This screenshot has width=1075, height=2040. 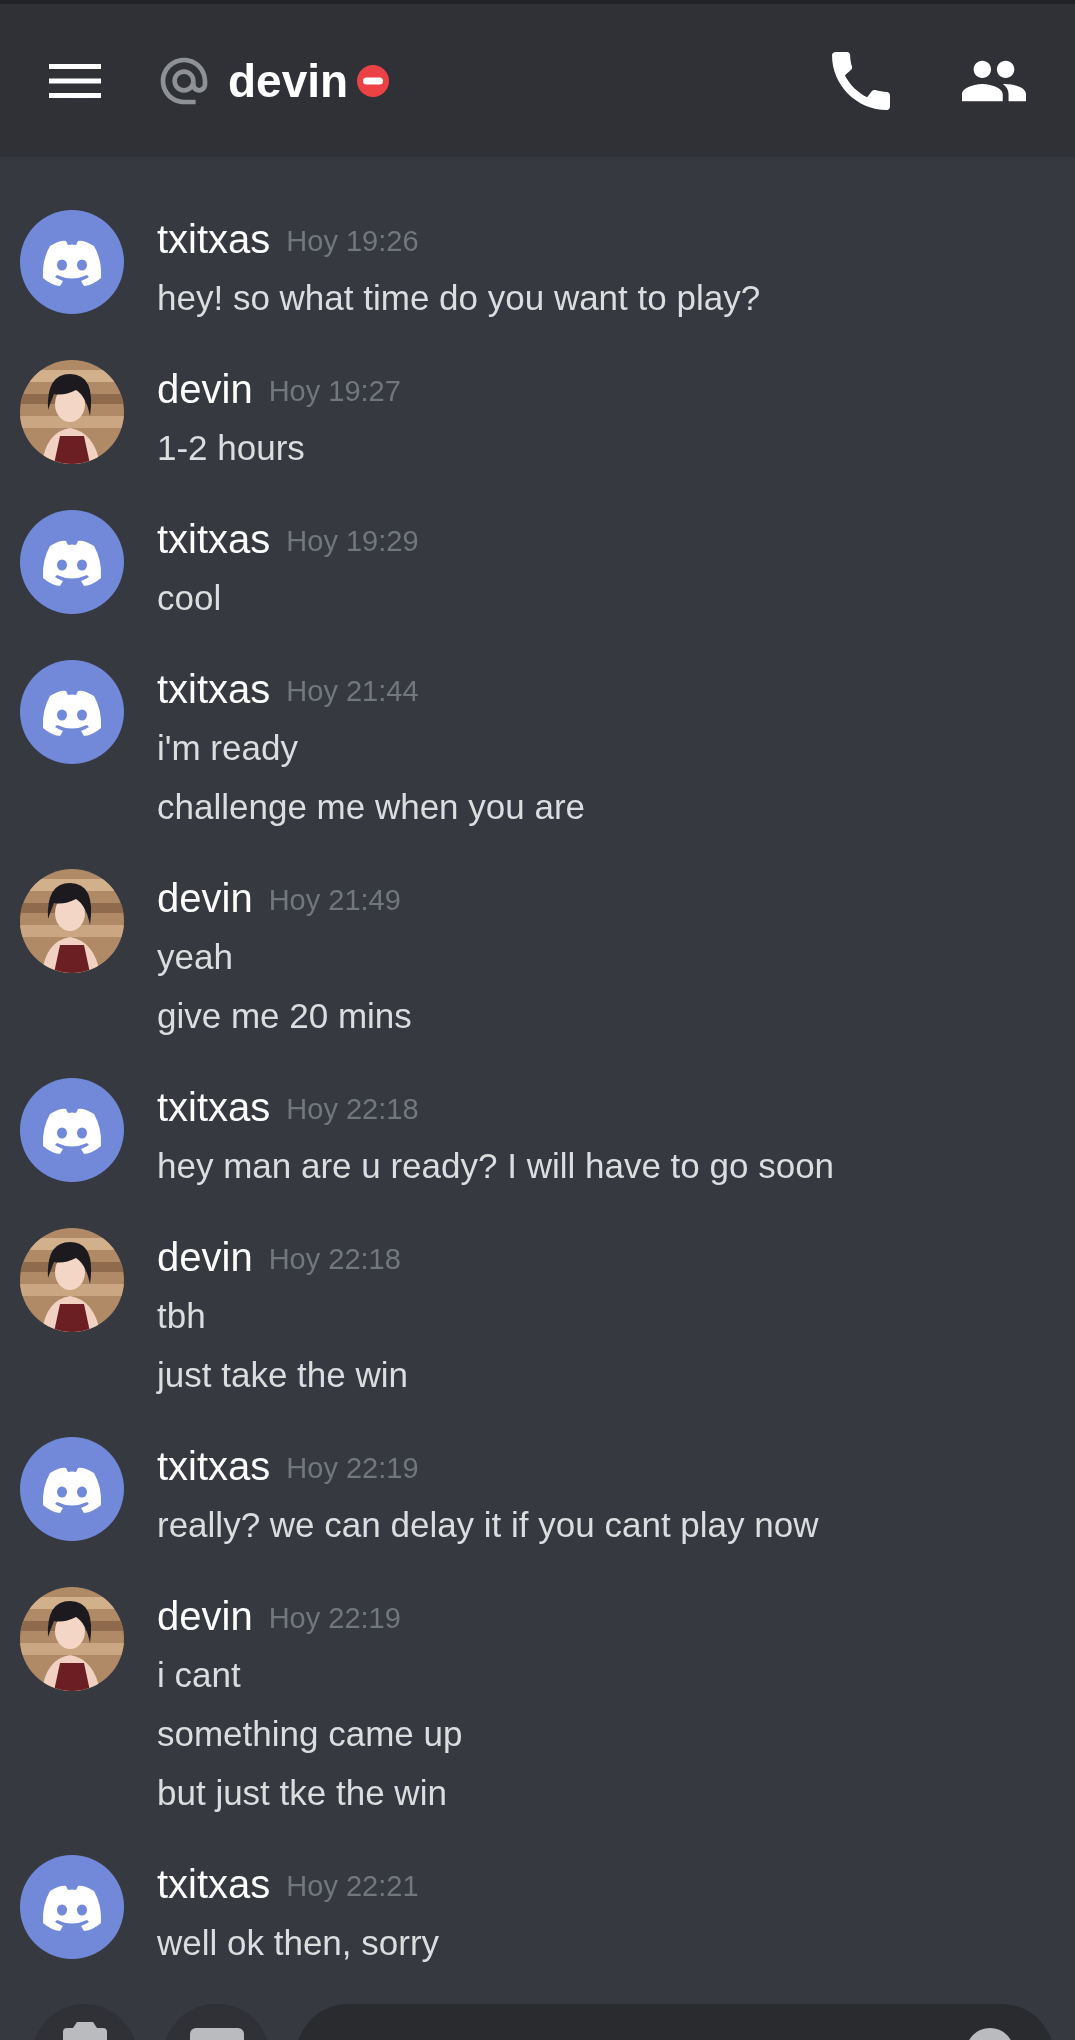 What do you see at coordinates (352, 541) in the screenshot?
I see `timestamp: Hoy 19:29` at bounding box center [352, 541].